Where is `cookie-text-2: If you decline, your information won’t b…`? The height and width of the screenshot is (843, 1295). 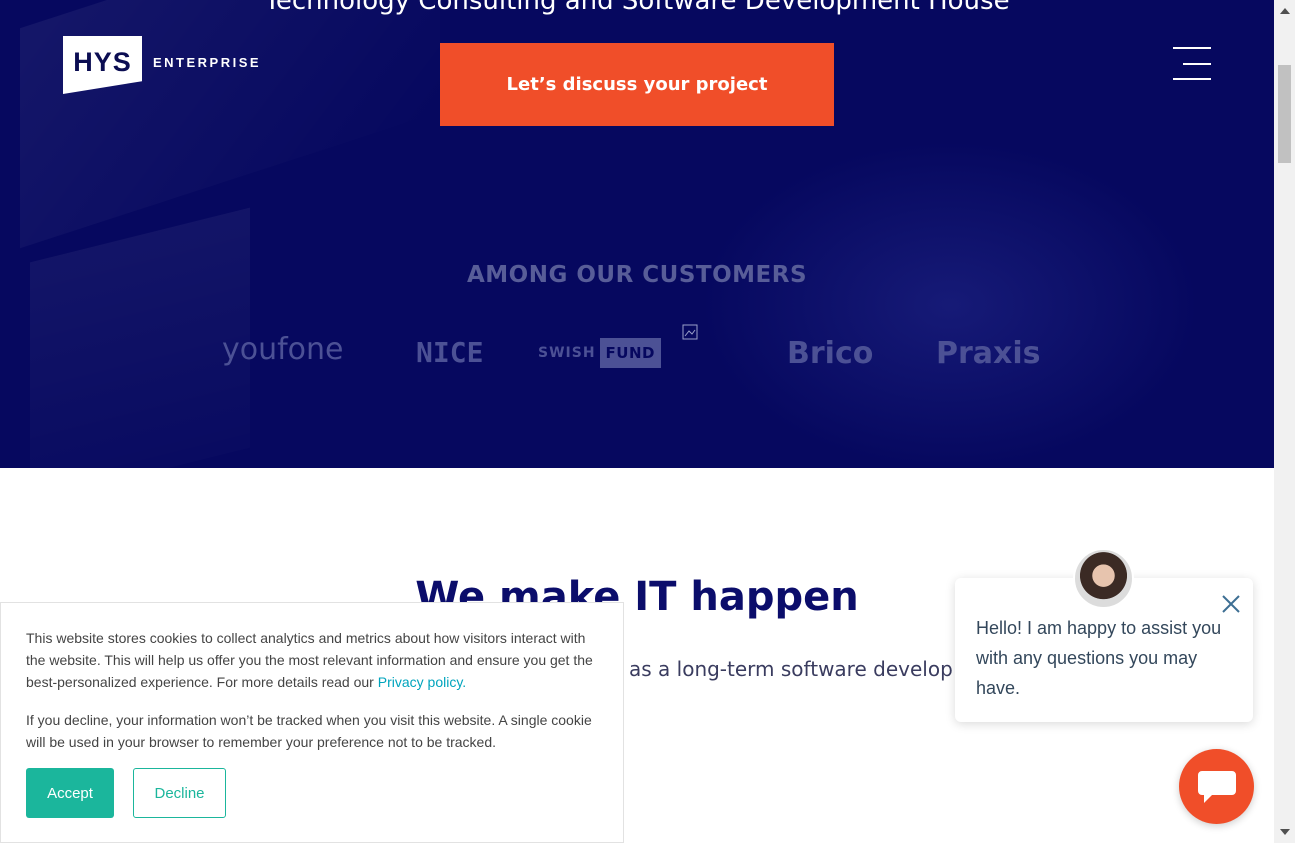
cookie-text-2: If you decline, your information won’t b… is located at coordinates (309, 731).